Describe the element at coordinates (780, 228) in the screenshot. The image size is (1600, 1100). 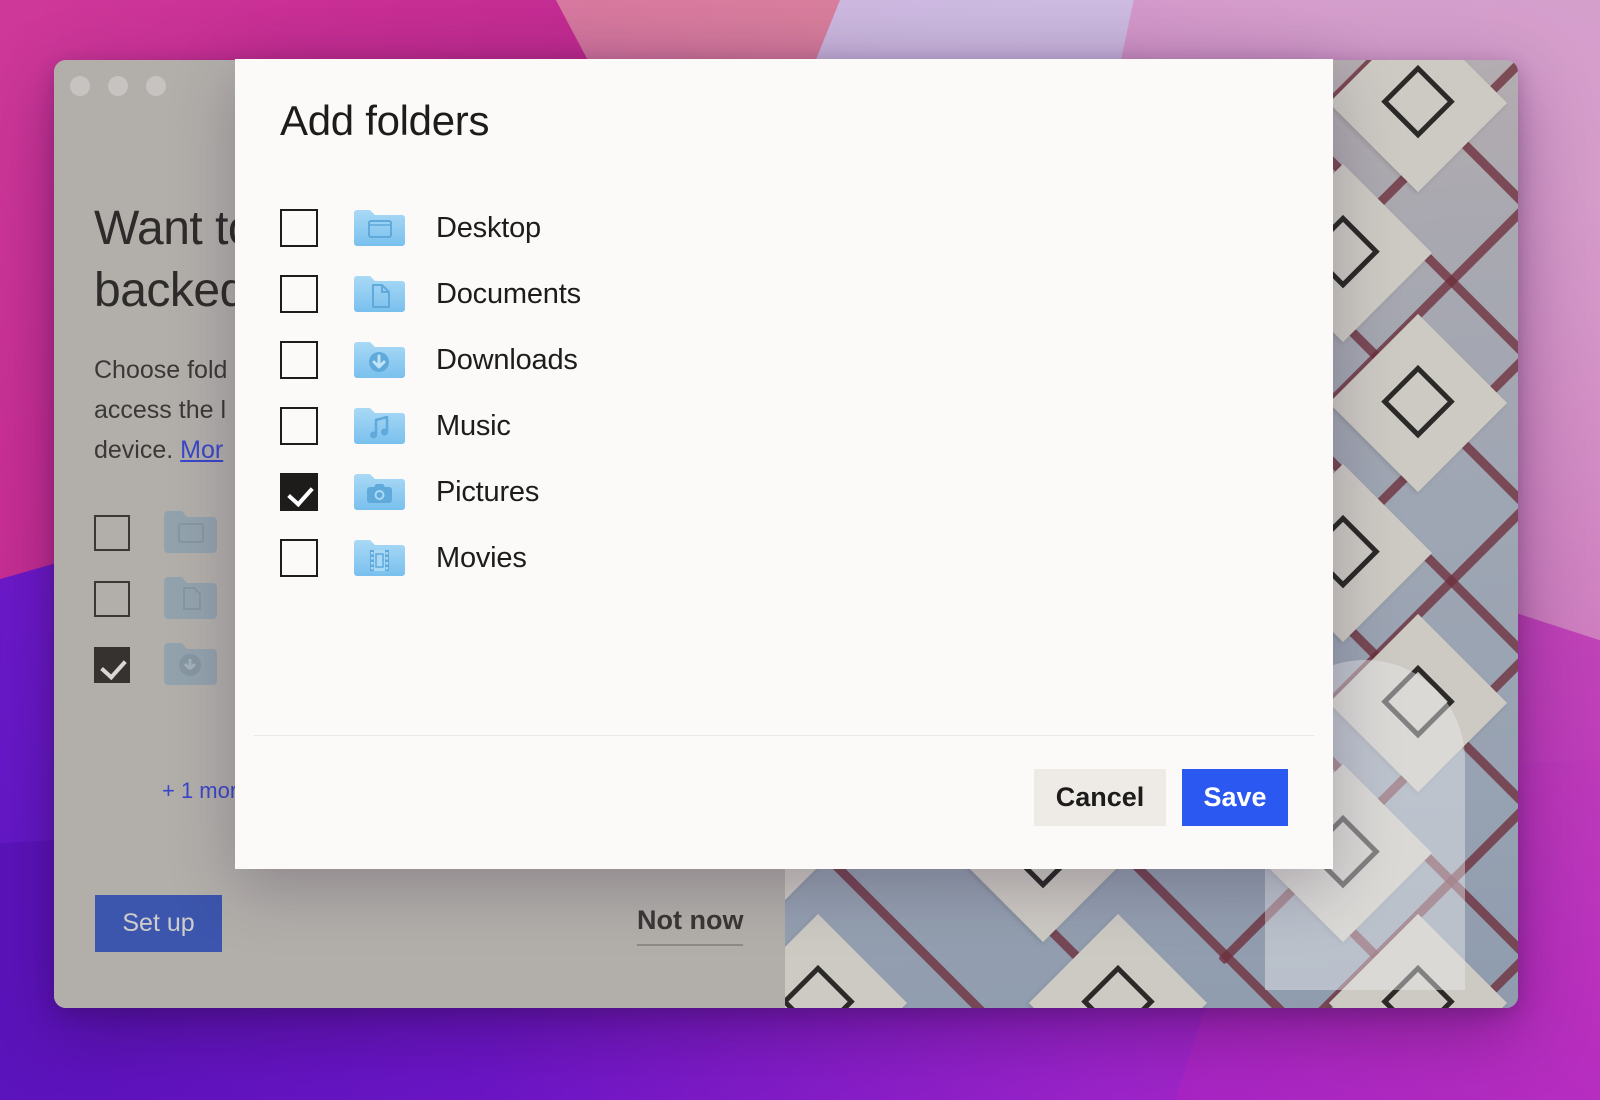
I see `folder-row-desktop: Desktop` at that location.